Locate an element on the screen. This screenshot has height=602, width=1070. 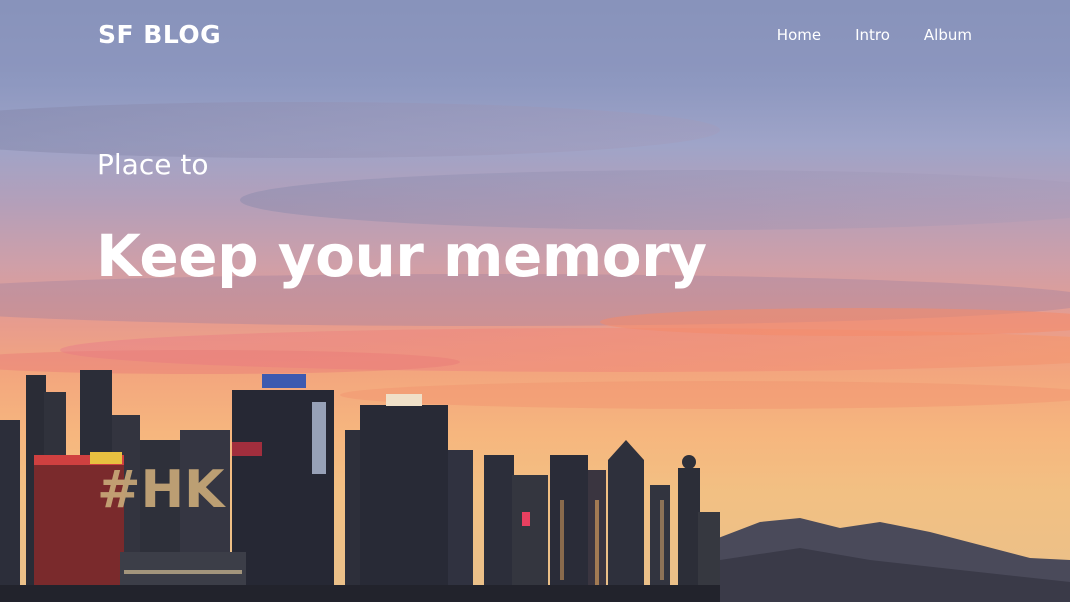
brand-logo-link: SF BLOG is located at coordinates (159, 34).